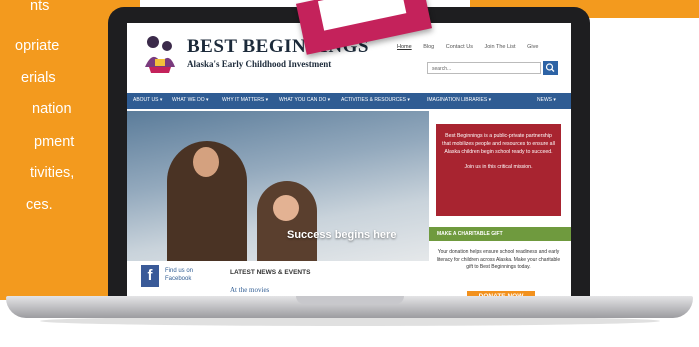 The height and width of the screenshot is (347, 699). Describe the element at coordinates (160, 54) in the screenshot. I see `family-reading-logo-icon` at that location.